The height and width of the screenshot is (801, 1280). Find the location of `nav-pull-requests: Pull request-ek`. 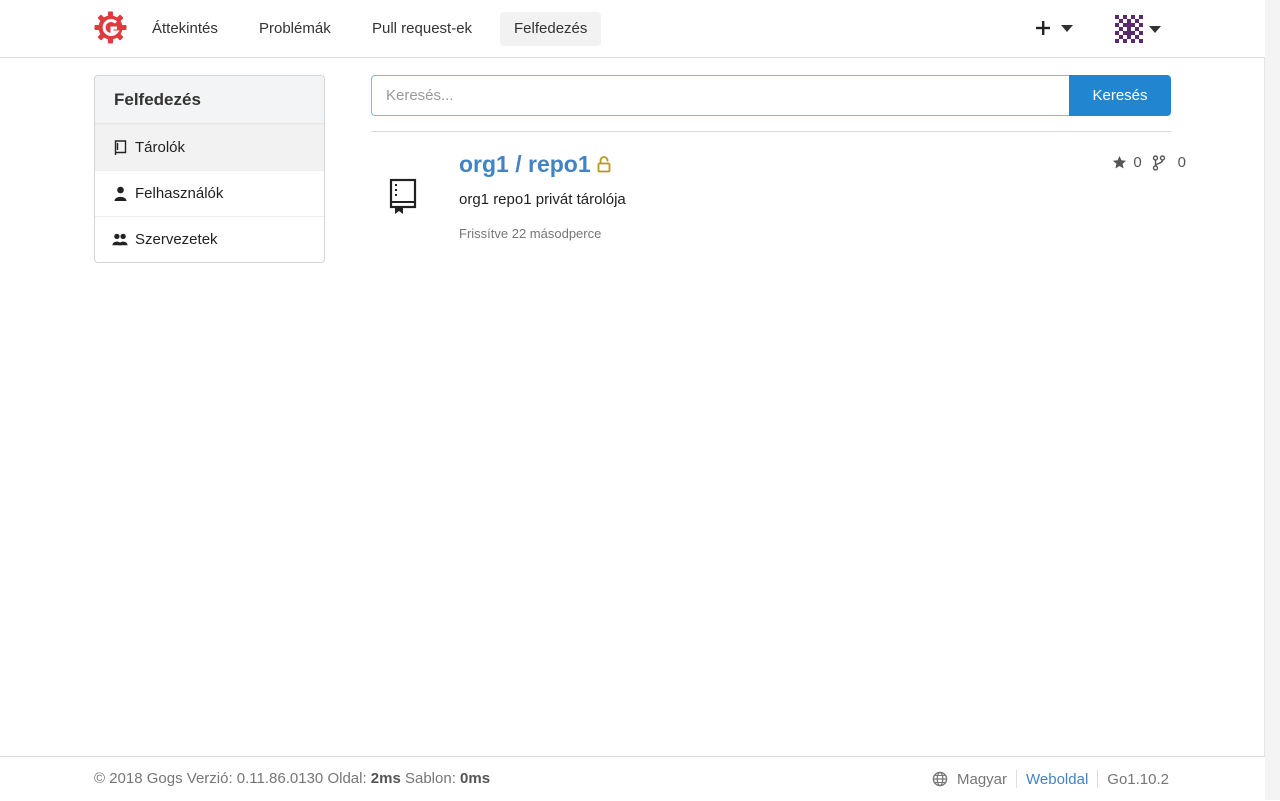

nav-pull-requests: Pull request-ek is located at coordinates (422, 29).